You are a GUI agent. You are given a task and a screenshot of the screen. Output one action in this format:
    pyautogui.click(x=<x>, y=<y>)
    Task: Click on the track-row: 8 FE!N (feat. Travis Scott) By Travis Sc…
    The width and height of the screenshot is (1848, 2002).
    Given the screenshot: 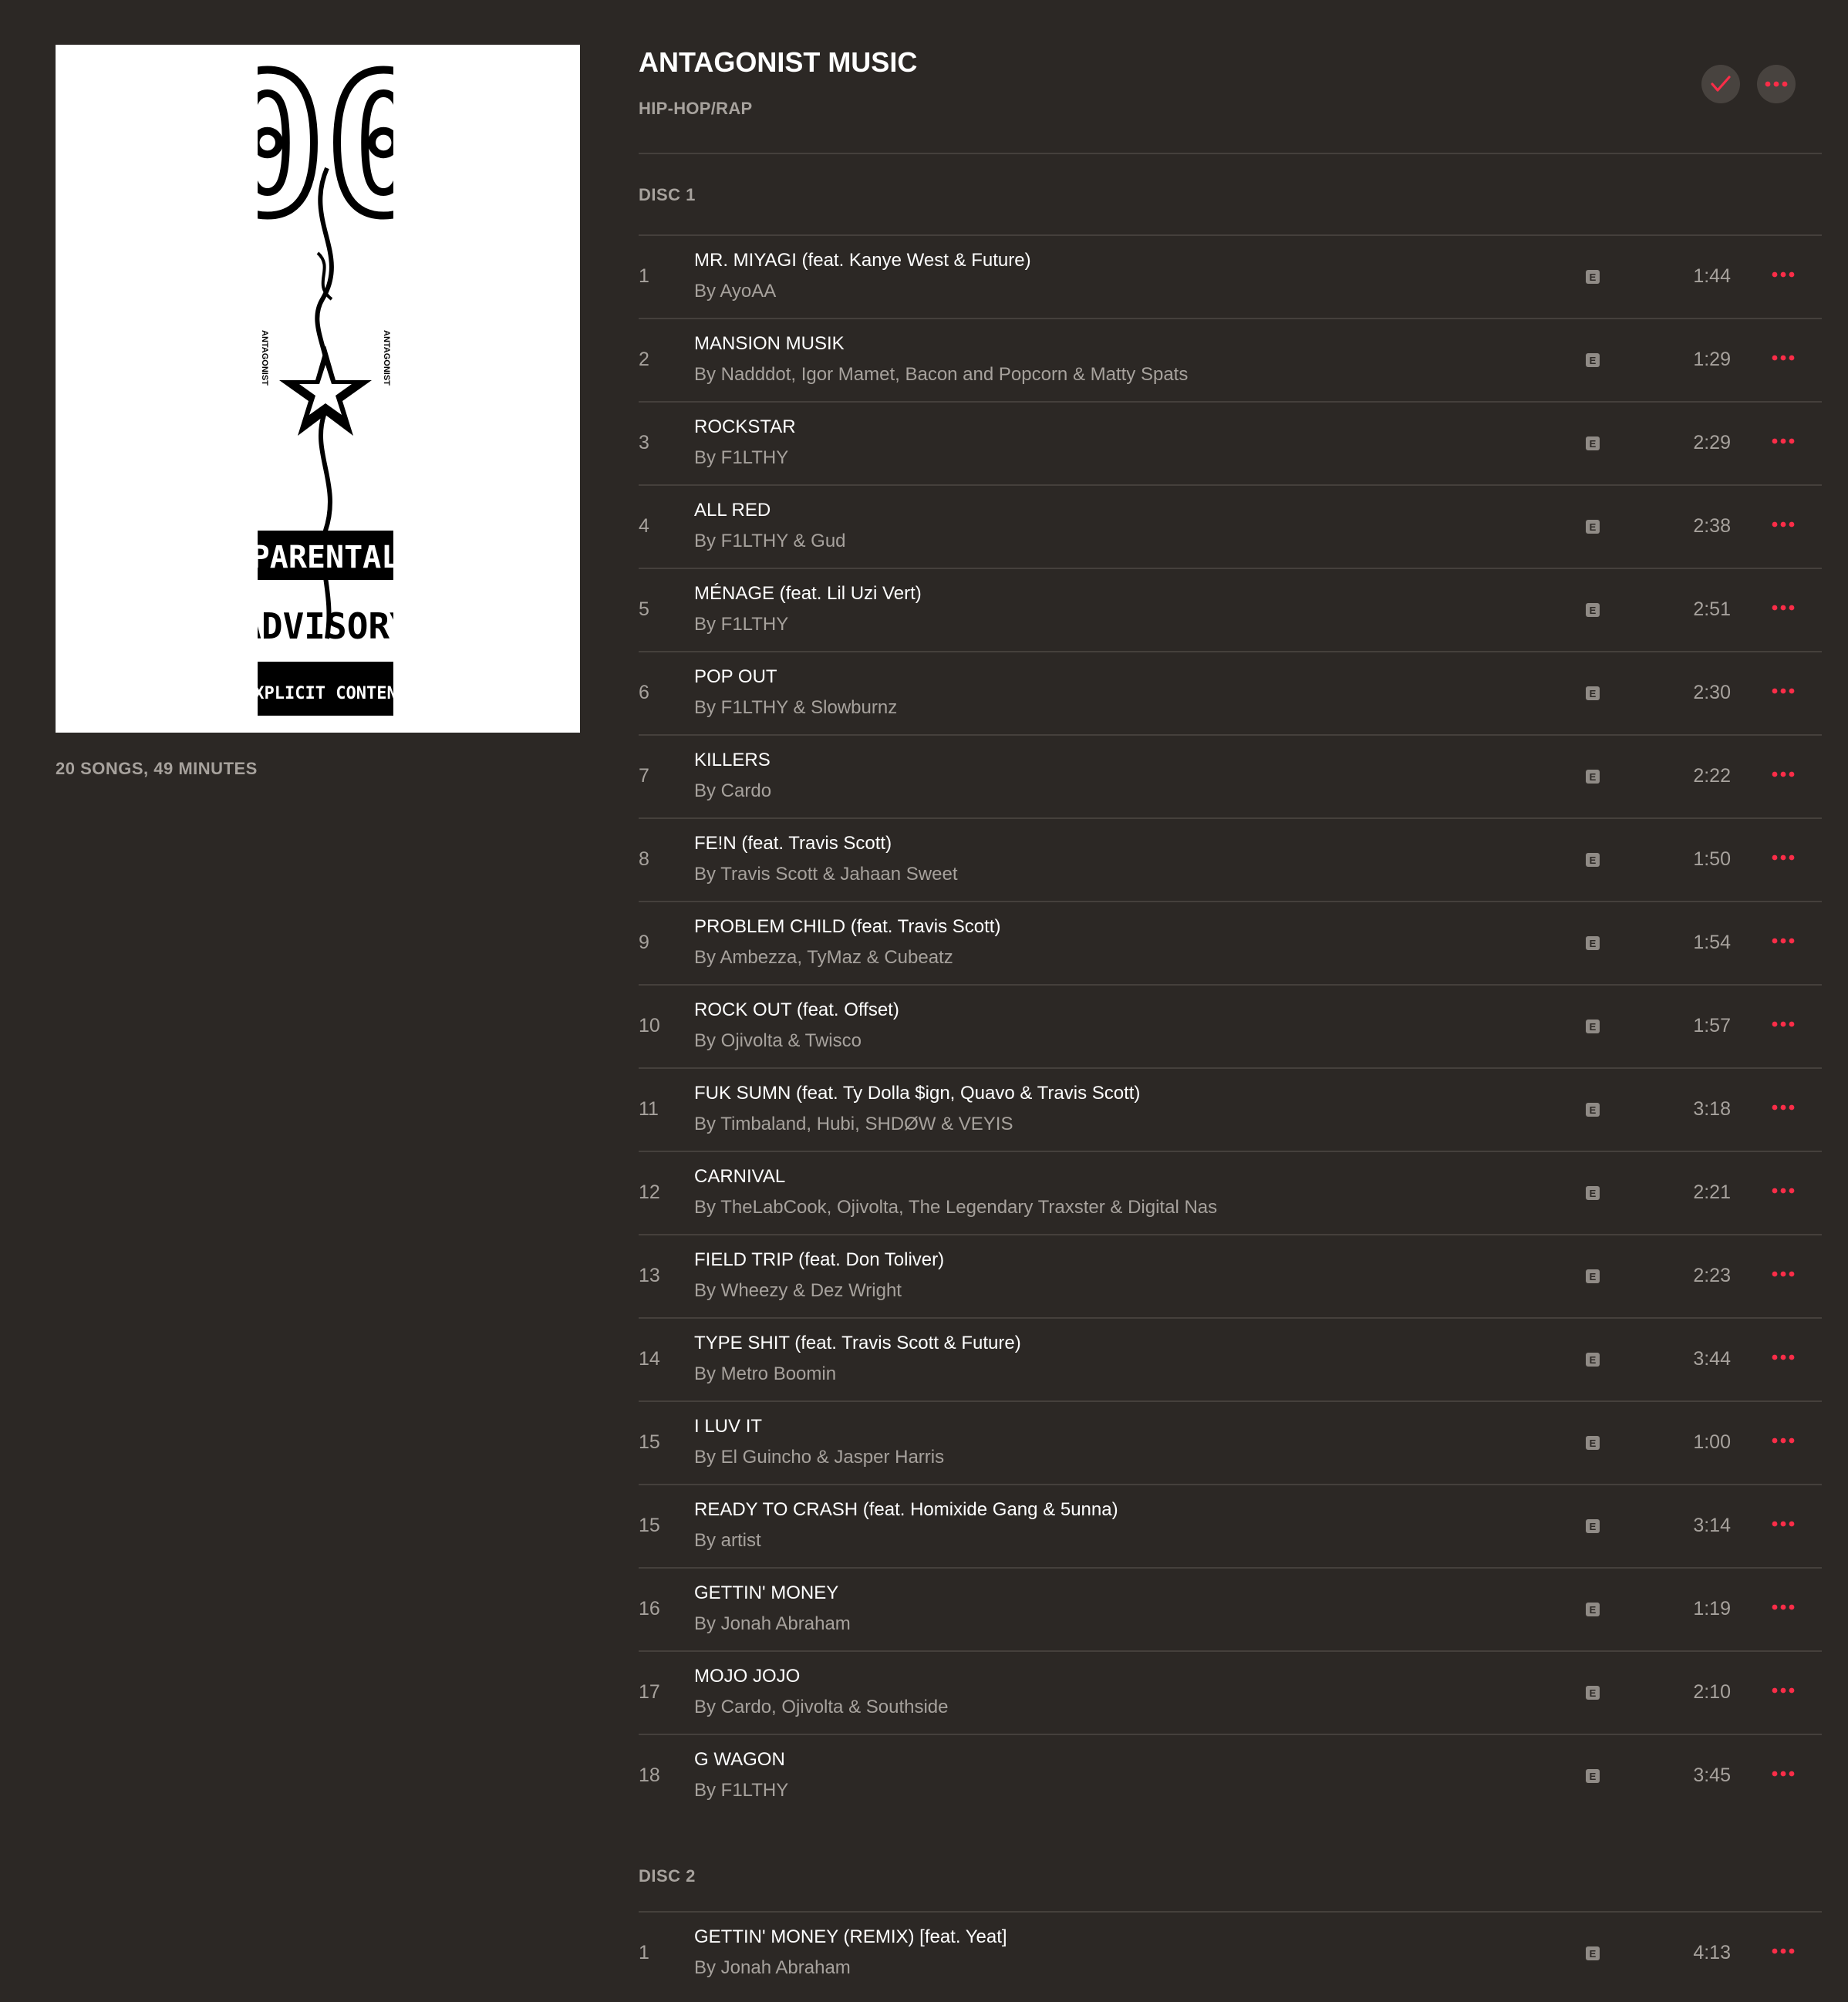 What is the action you would take?
    pyautogui.click(x=1230, y=860)
    